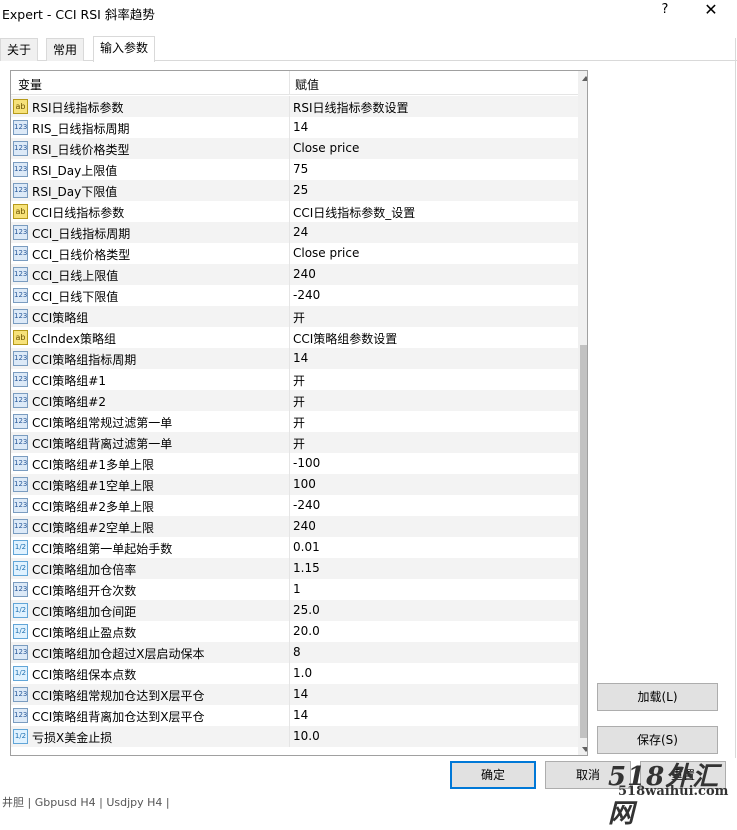 The image size is (737, 830). I want to click on parameter-row: 123 CCI策略组#1空单上限 100, so click(294, 484).